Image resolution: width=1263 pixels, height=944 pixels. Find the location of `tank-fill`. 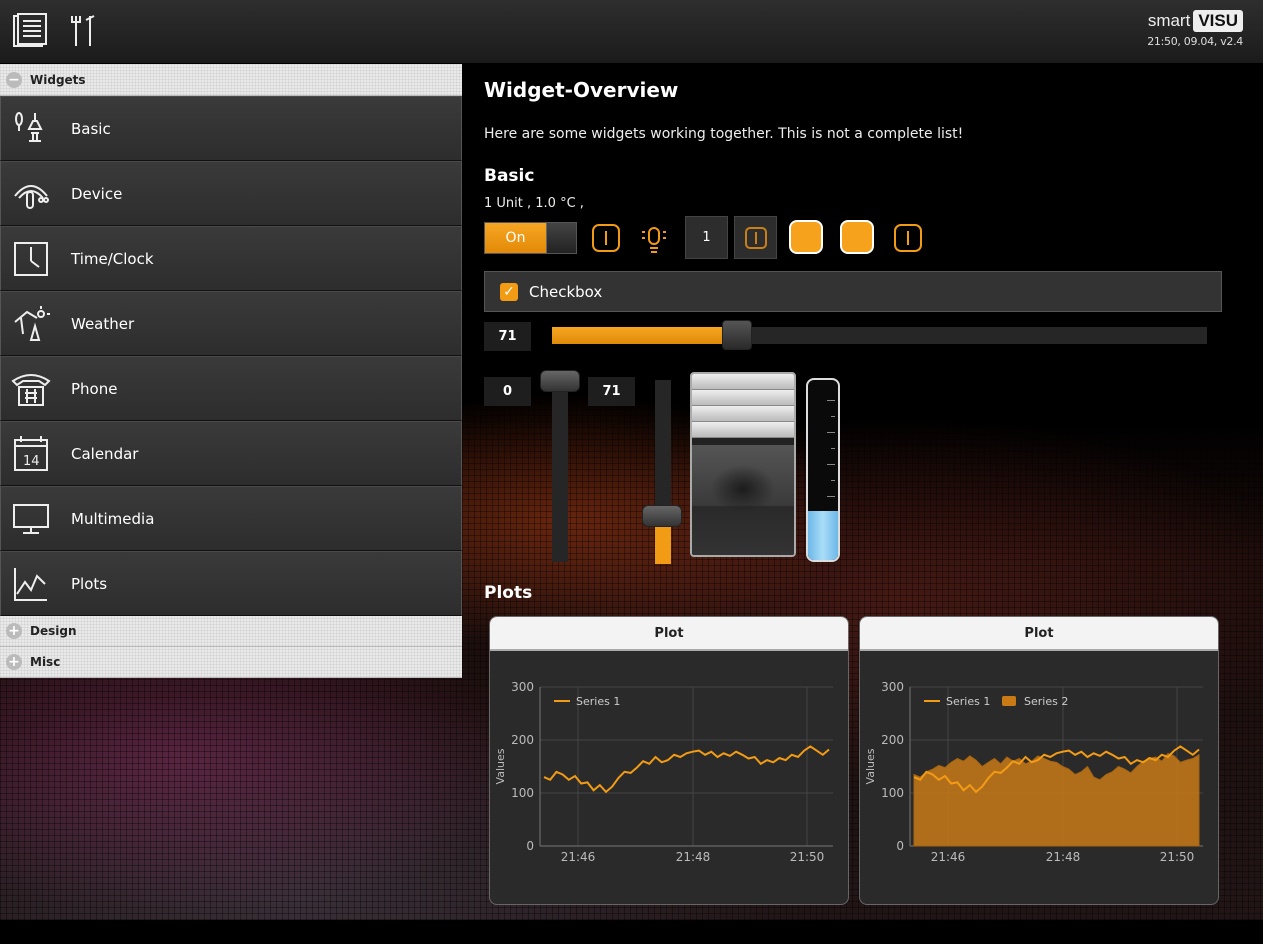

tank-fill is located at coordinates (823, 535).